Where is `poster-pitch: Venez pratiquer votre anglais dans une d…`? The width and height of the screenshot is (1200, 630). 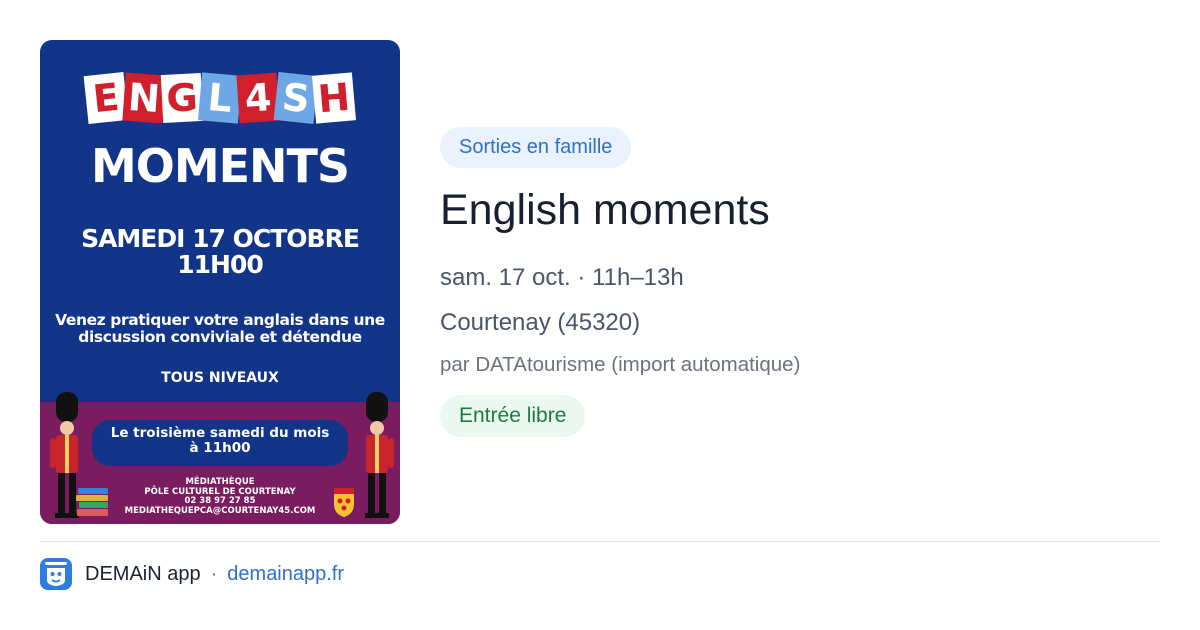 poster-pitch: Venez pratiquer votre anglais dans une d… is located at coordinates (220, 329).